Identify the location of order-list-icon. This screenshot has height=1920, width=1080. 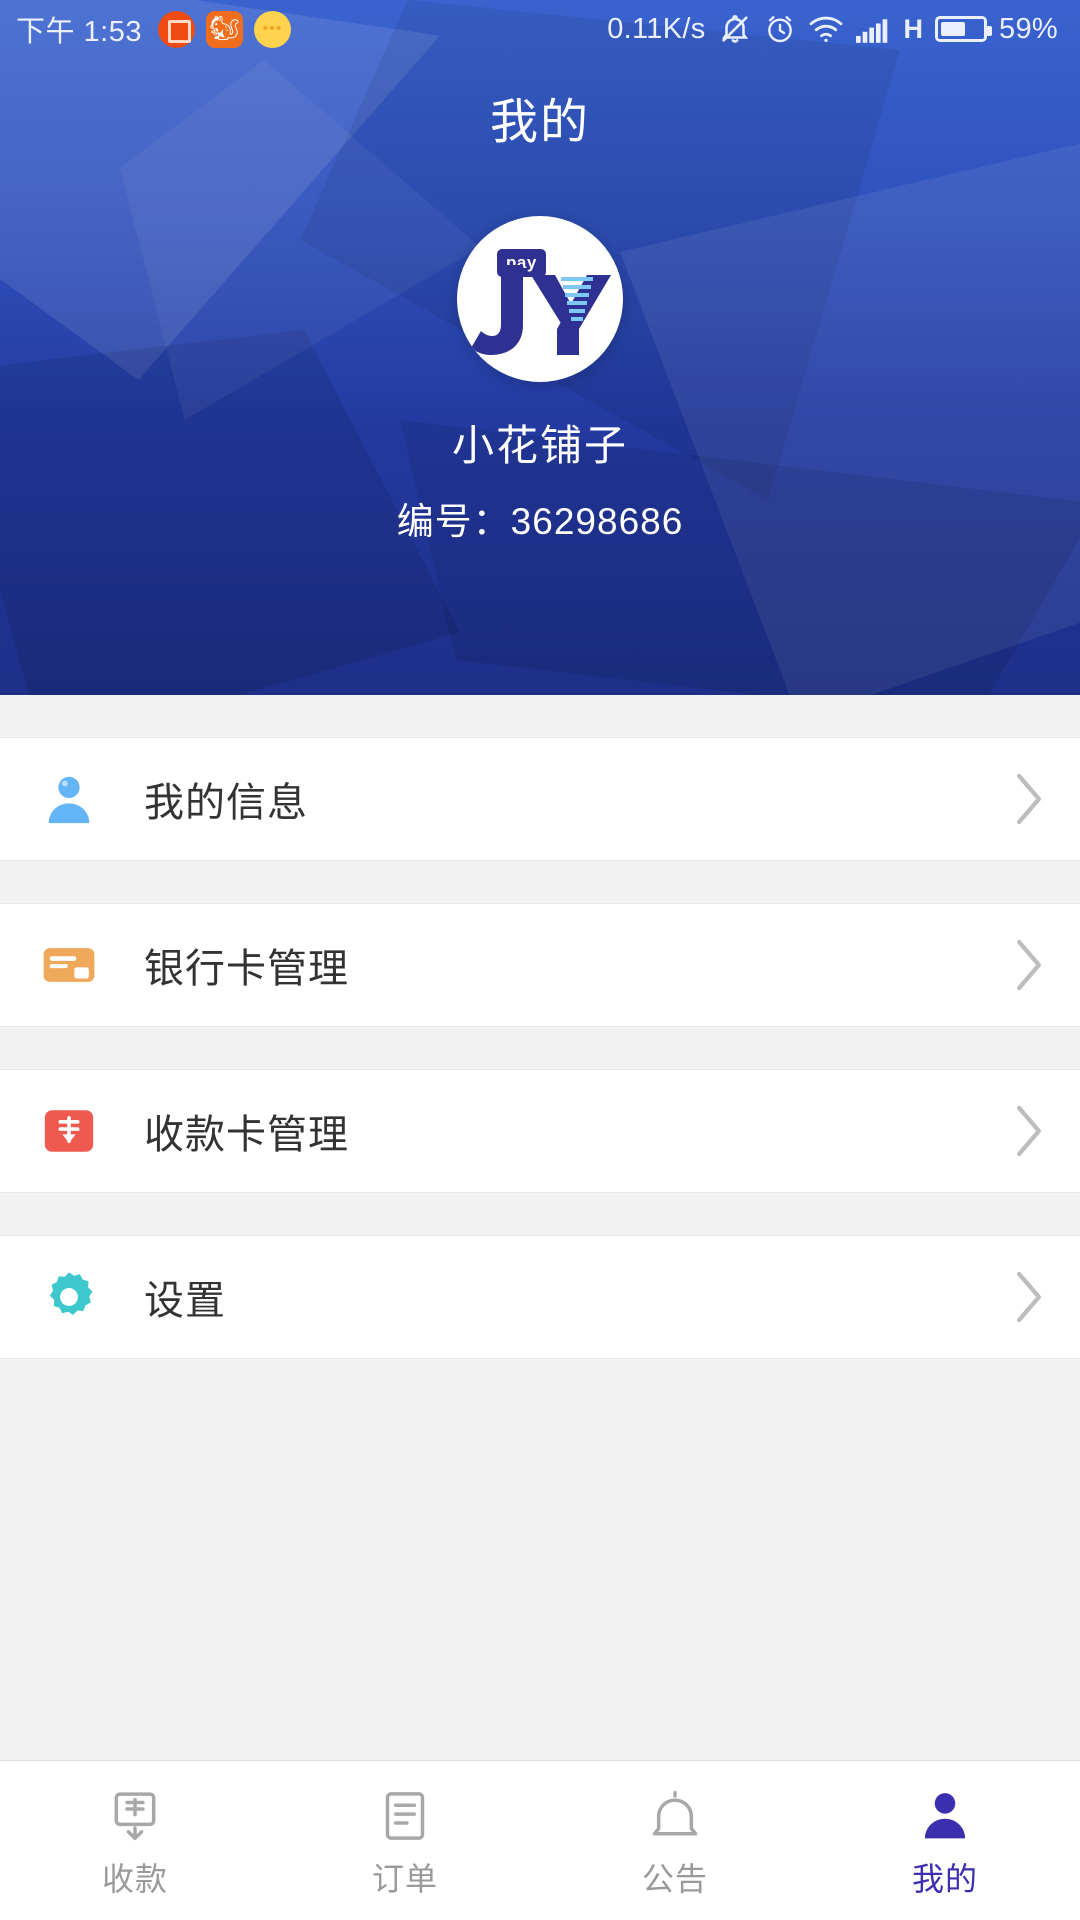
(405, 1813).